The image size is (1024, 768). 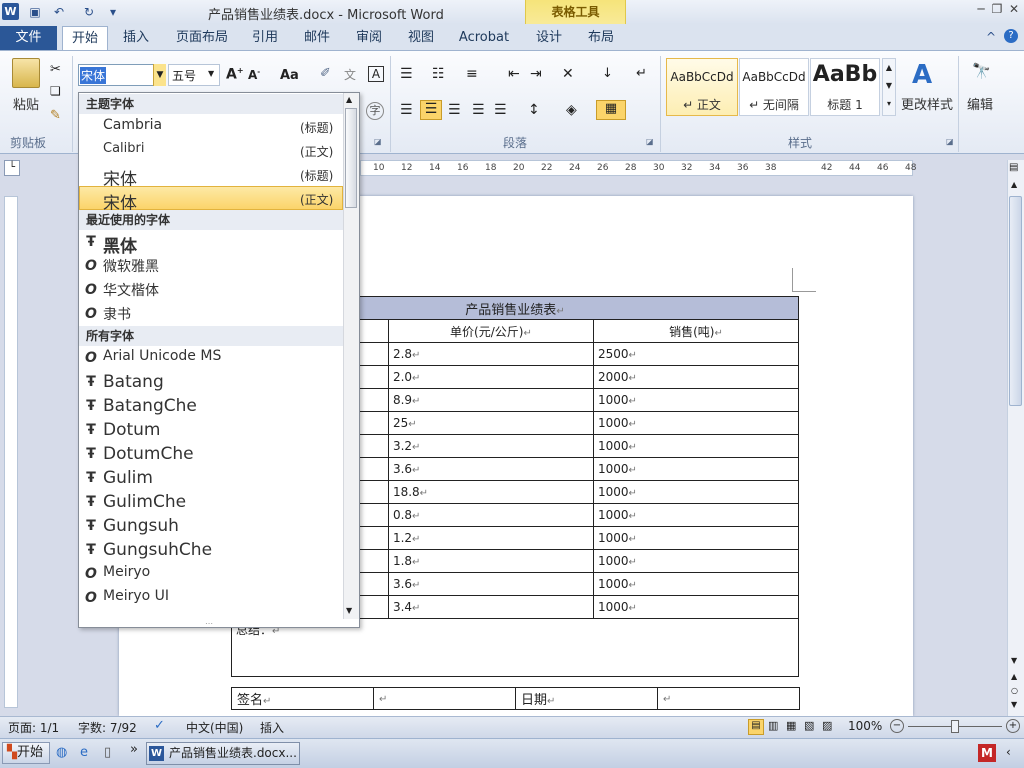 What do you see at coordinates (438, 74) in the screenshot?
I see `numbering-icon: ☷` at bounding box center [438, 74].